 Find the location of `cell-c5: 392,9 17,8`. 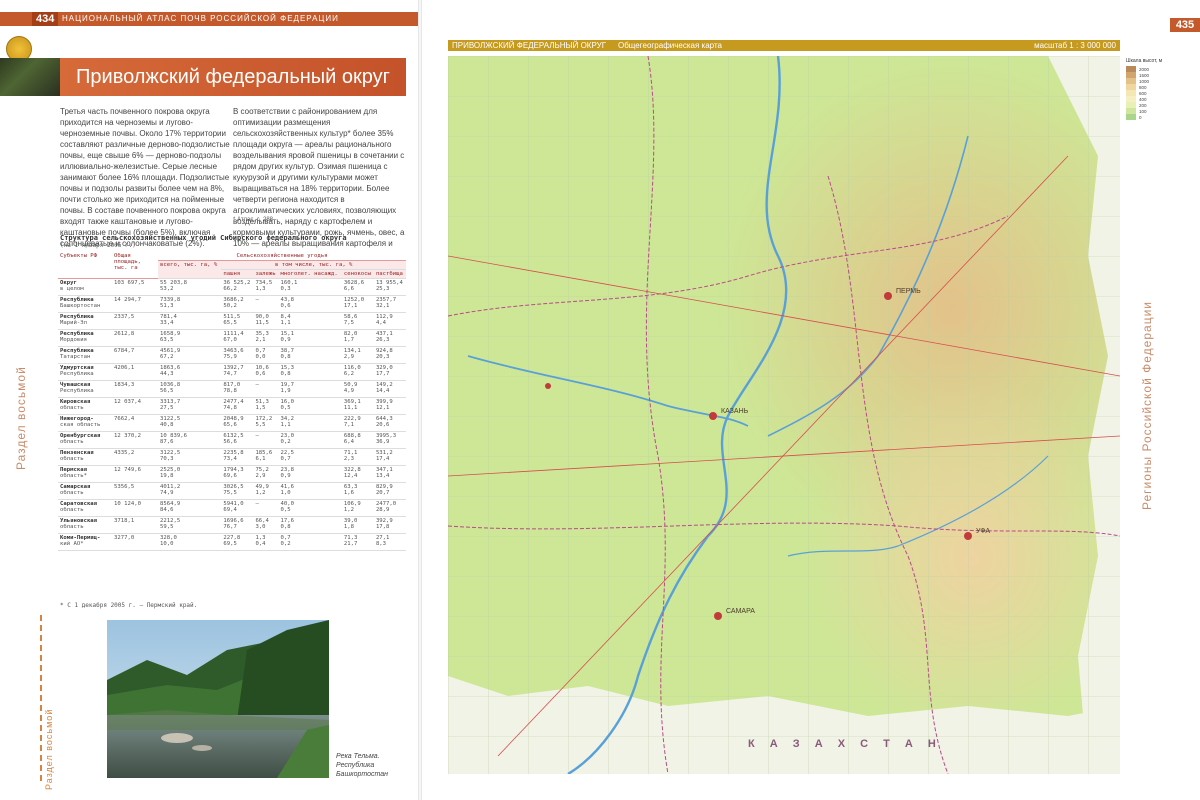

cell-c5: 392,9 17,8 is located at coordinates (389, 525).